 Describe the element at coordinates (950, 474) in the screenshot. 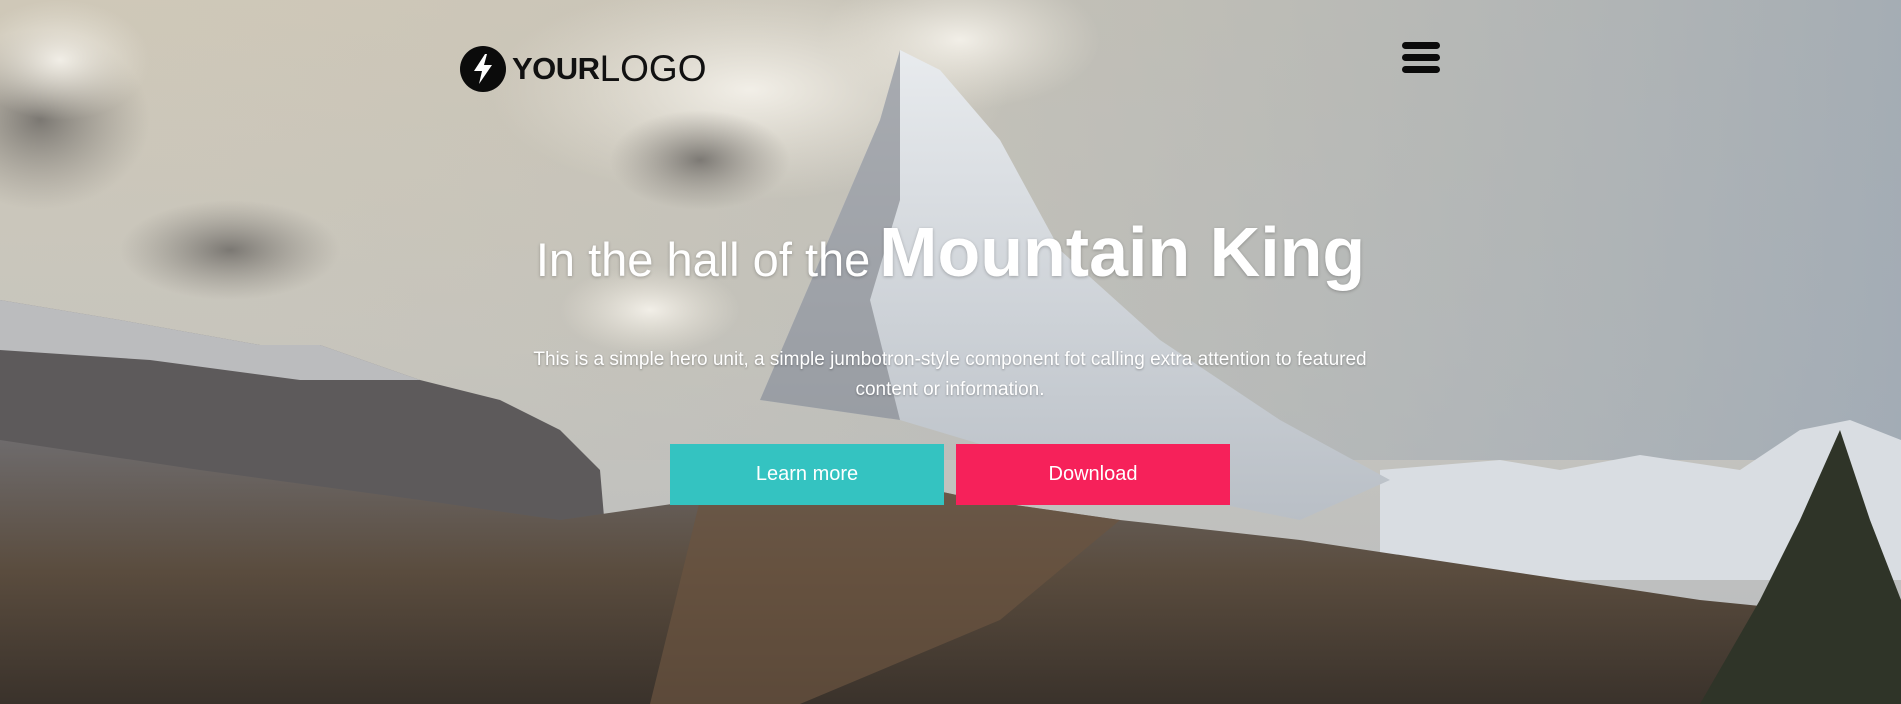

I see `hero-actions: Learn more Download` at that location.